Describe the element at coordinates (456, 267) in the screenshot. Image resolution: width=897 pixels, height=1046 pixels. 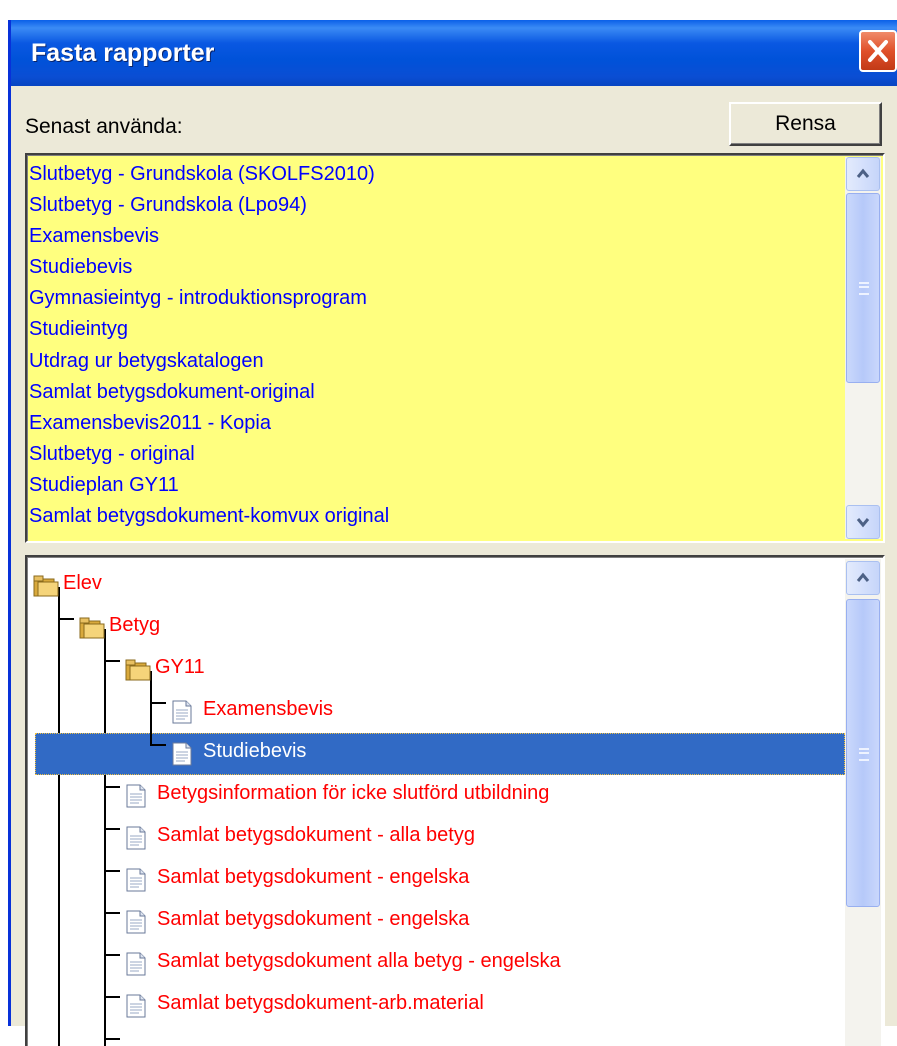
I see `list-item: Studiebevis` at that location.